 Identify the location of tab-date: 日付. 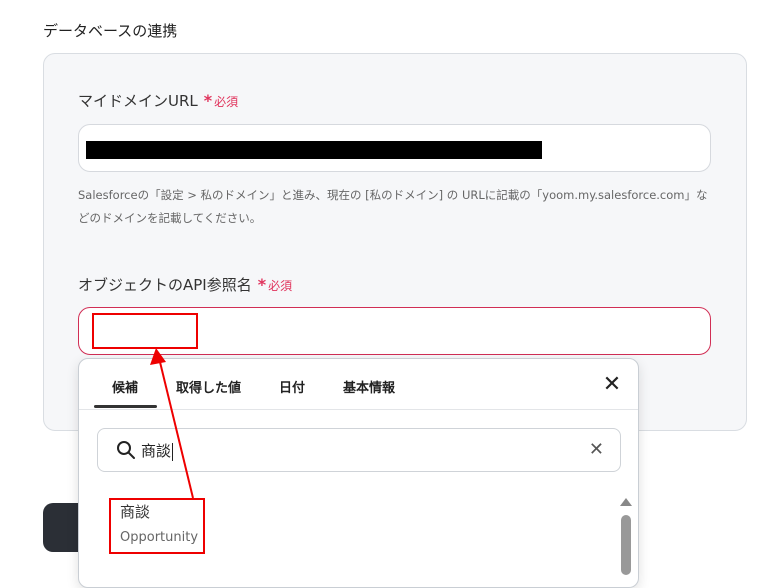
(292, 386).